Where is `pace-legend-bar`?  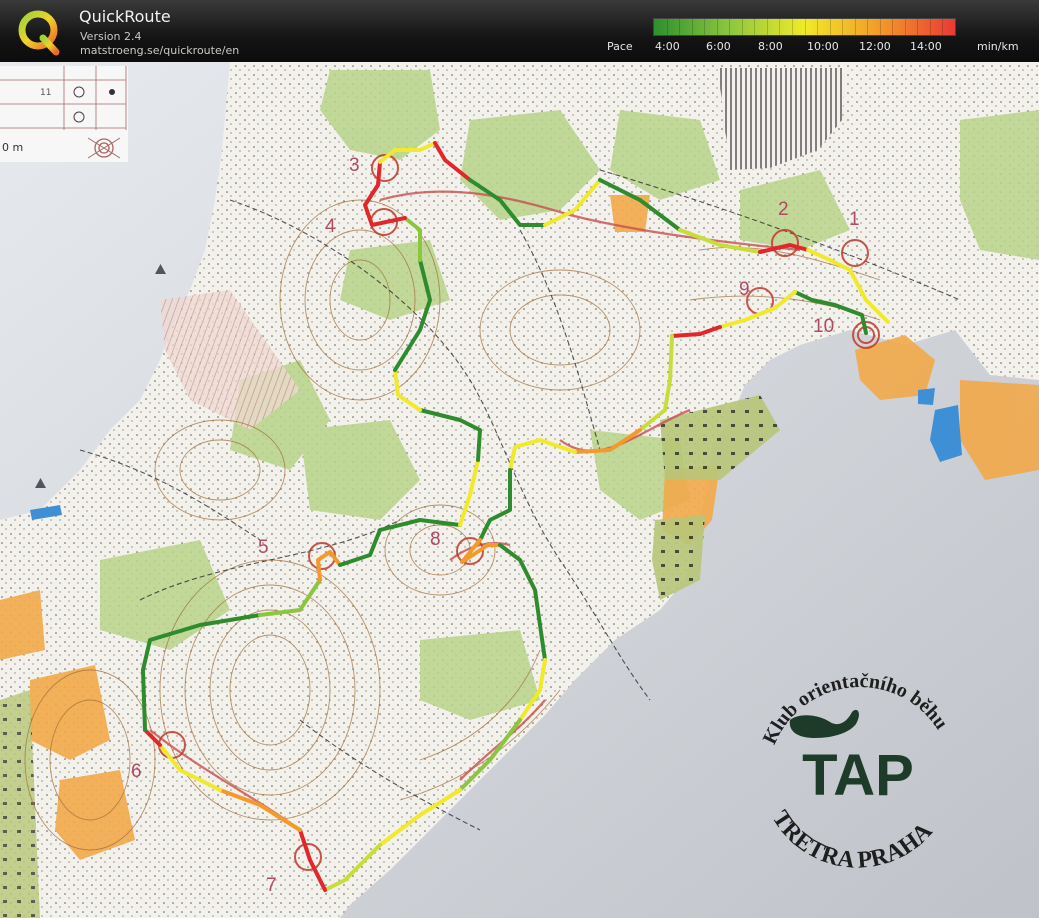 pace-legend-bar is located at coordinates (804, 27).